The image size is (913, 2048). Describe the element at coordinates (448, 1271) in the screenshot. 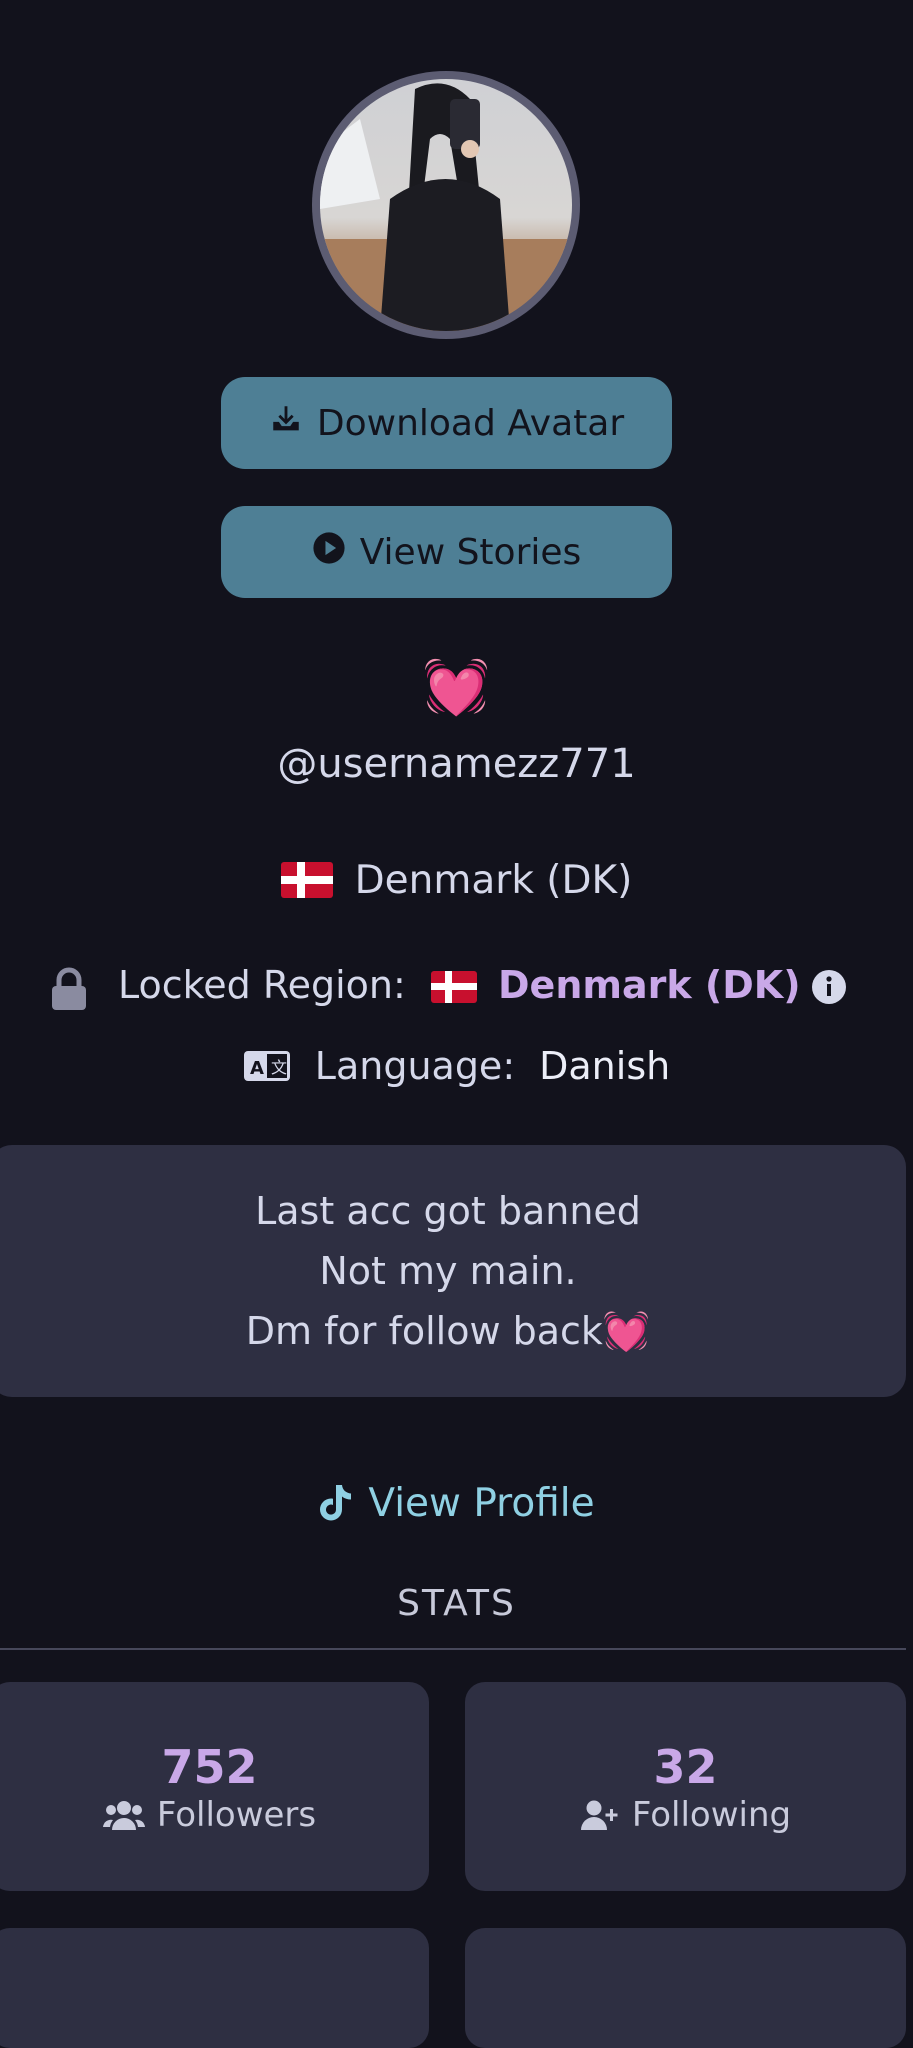

I see `bio-line: Not my main.` at that location.